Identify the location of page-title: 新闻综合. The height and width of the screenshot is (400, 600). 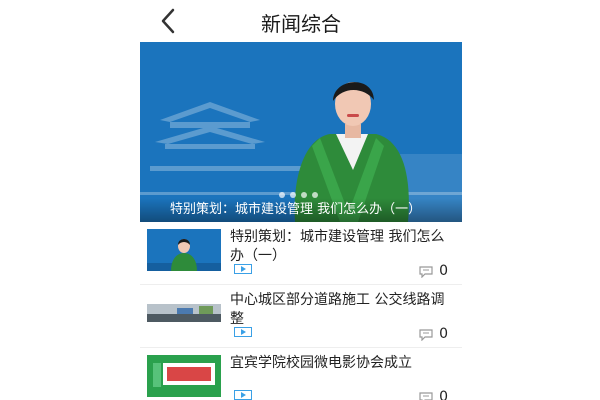
(301, 24).